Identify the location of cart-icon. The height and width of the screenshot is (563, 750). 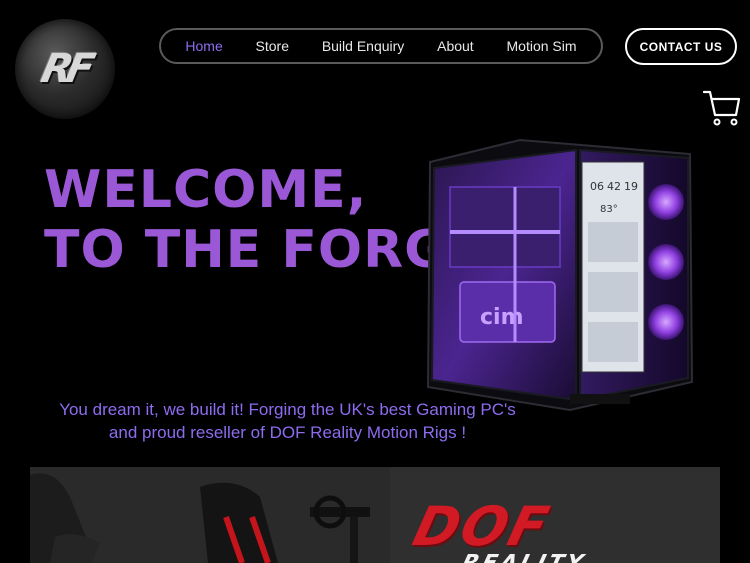
(721, 108).